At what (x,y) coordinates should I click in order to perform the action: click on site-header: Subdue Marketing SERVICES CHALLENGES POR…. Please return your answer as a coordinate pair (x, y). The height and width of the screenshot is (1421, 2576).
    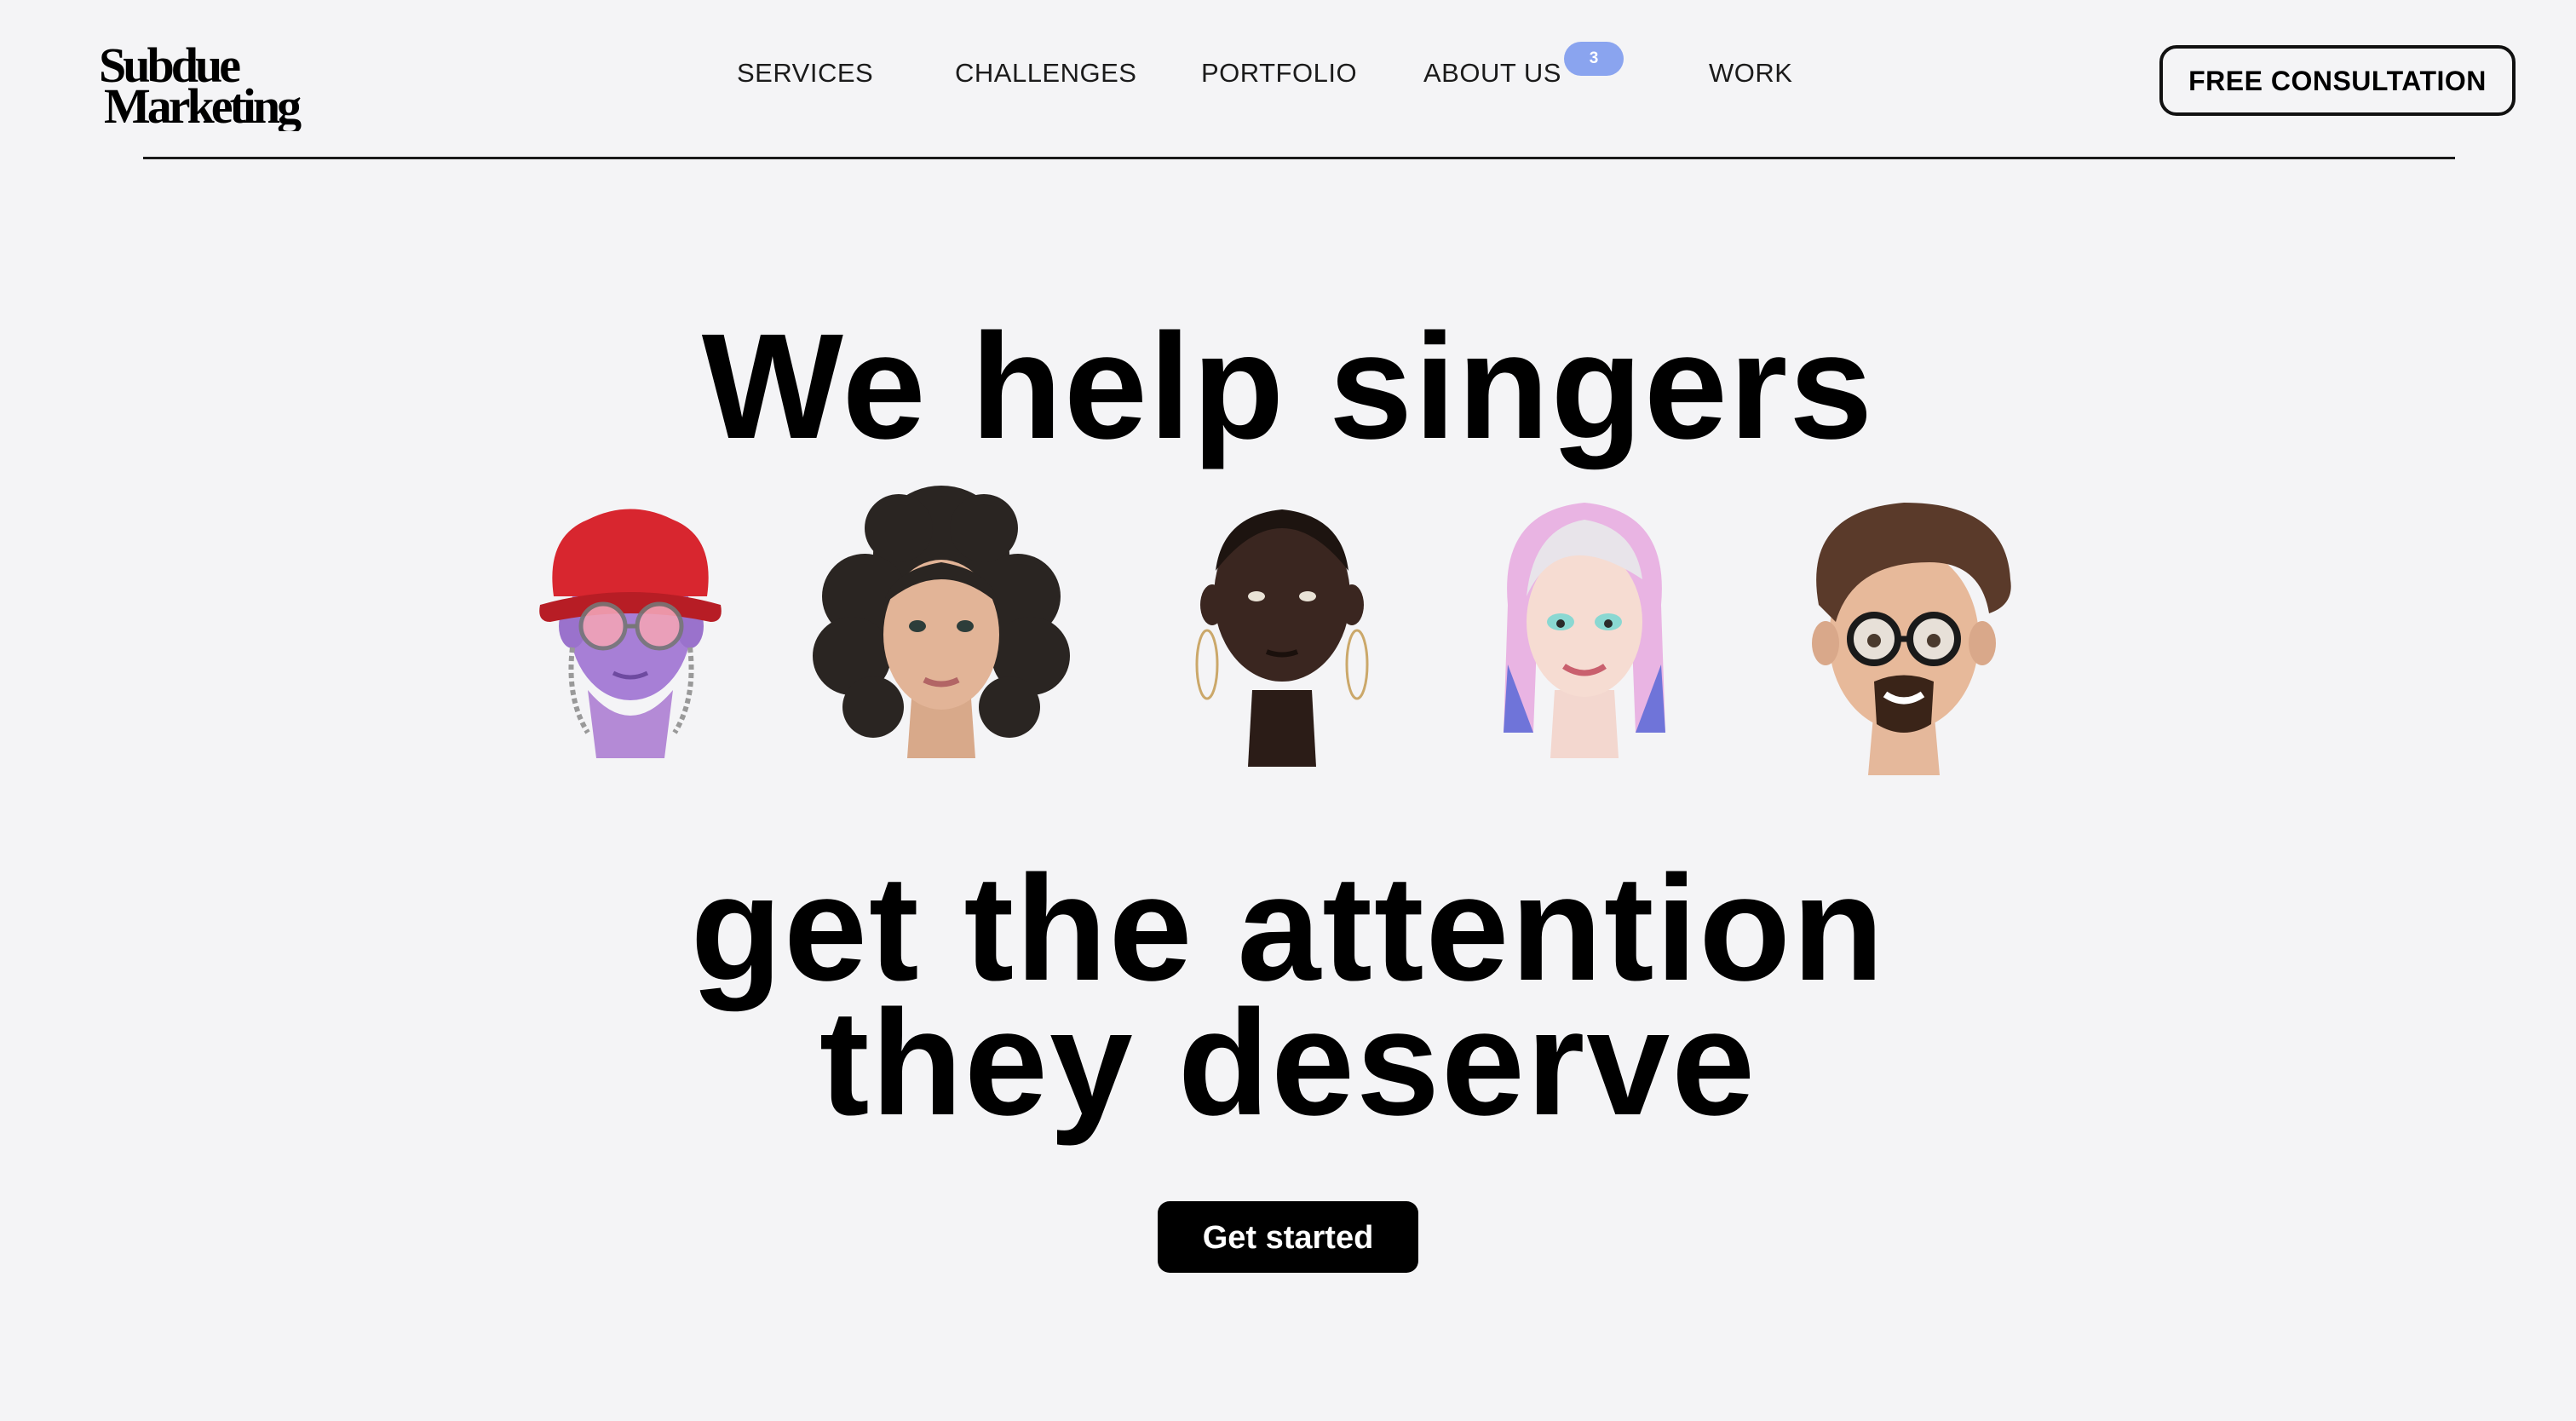
    Looking at the image, I should click on (1288, 75).